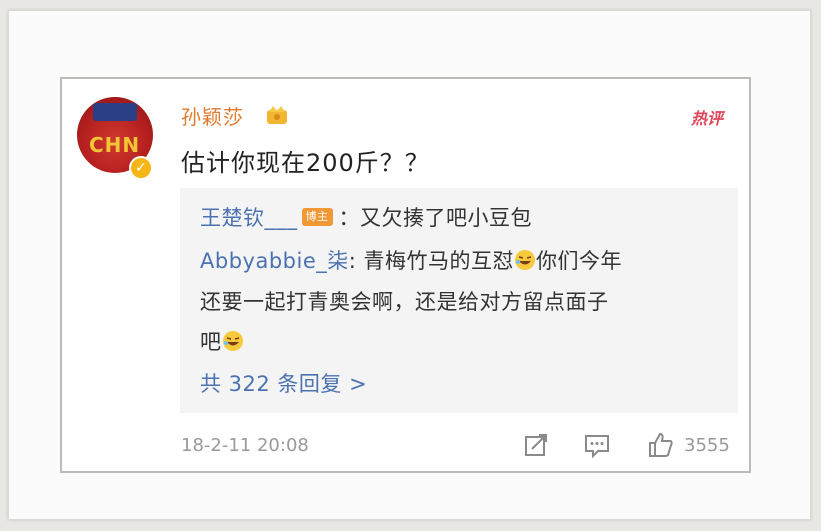 The image size is (821, 531). What do you see at coordinates (597, 445) in the screenshot?
I see `comment-icon` at bounding box center [597, 445].